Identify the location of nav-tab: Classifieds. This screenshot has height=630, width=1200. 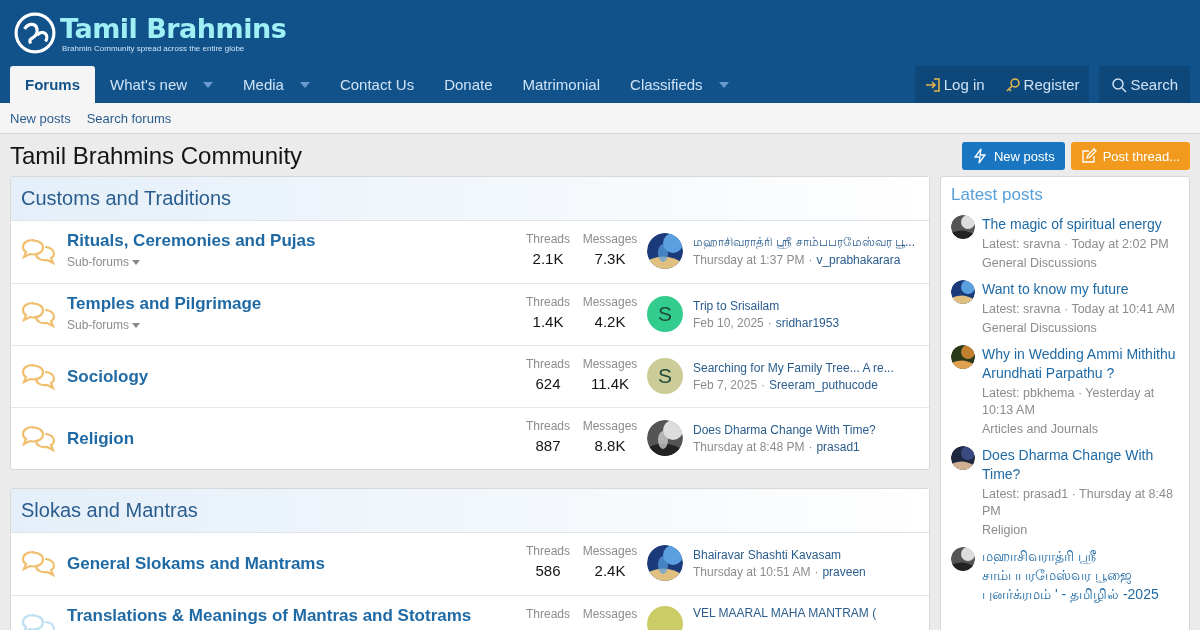
(679, 84).